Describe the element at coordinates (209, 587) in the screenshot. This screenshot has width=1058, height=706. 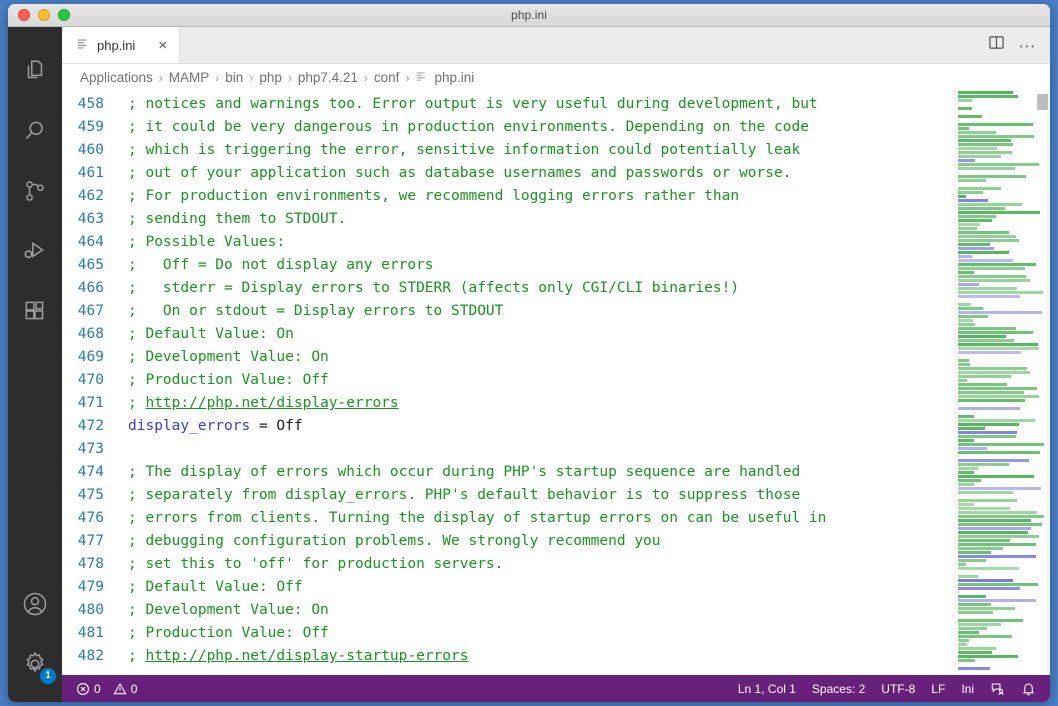
I see `code-text: ; Default Value: Off` at that location.